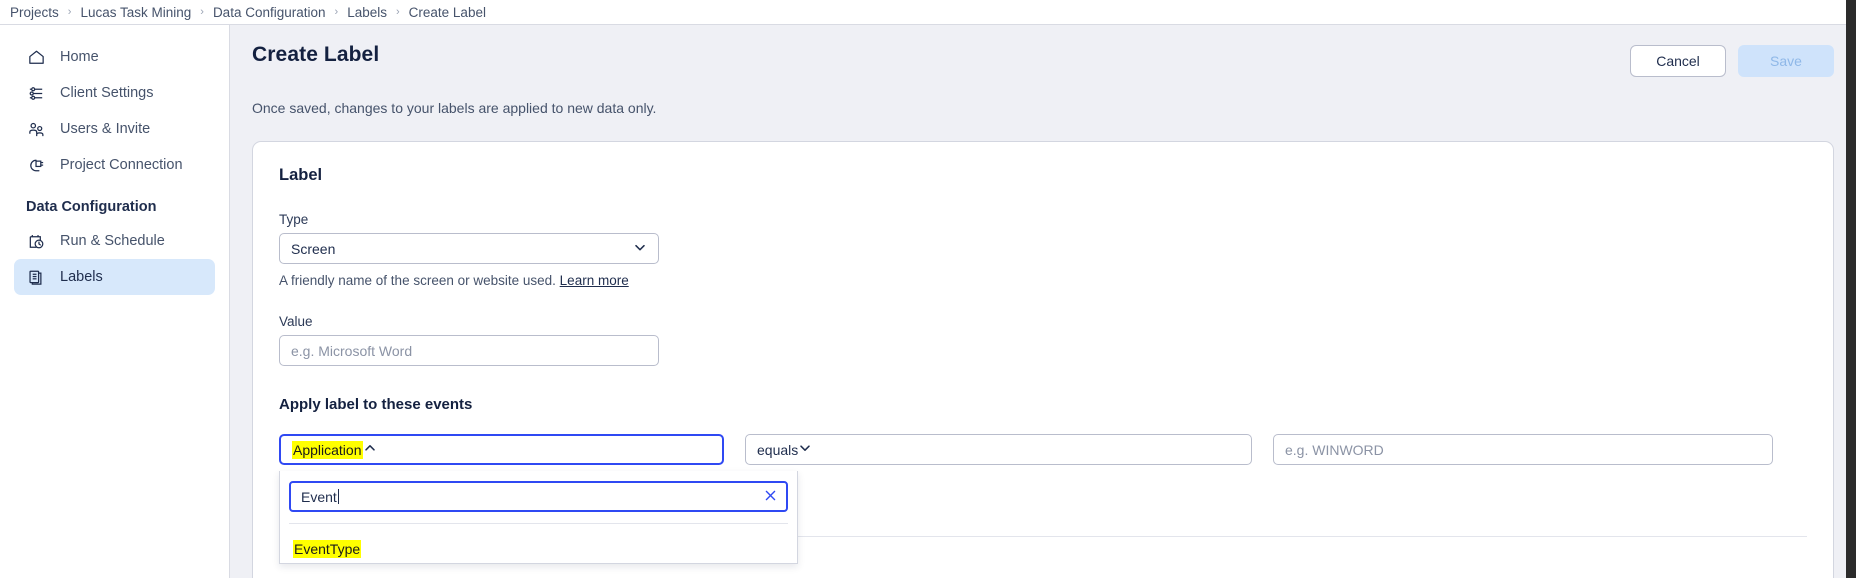  I want to click on condition-operand-placeholder: e.g. WINWORD, so click(1334, 449).